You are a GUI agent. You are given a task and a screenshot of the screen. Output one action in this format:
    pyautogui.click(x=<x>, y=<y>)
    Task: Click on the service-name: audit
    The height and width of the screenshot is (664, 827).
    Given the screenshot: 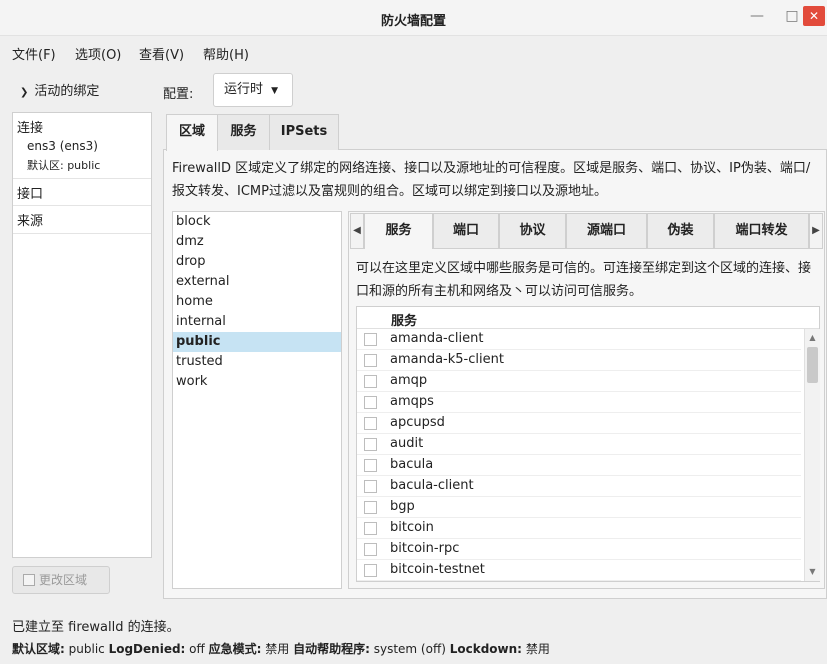 What is the action you would take?
    pyautogui.click(x=407, y=443)
    